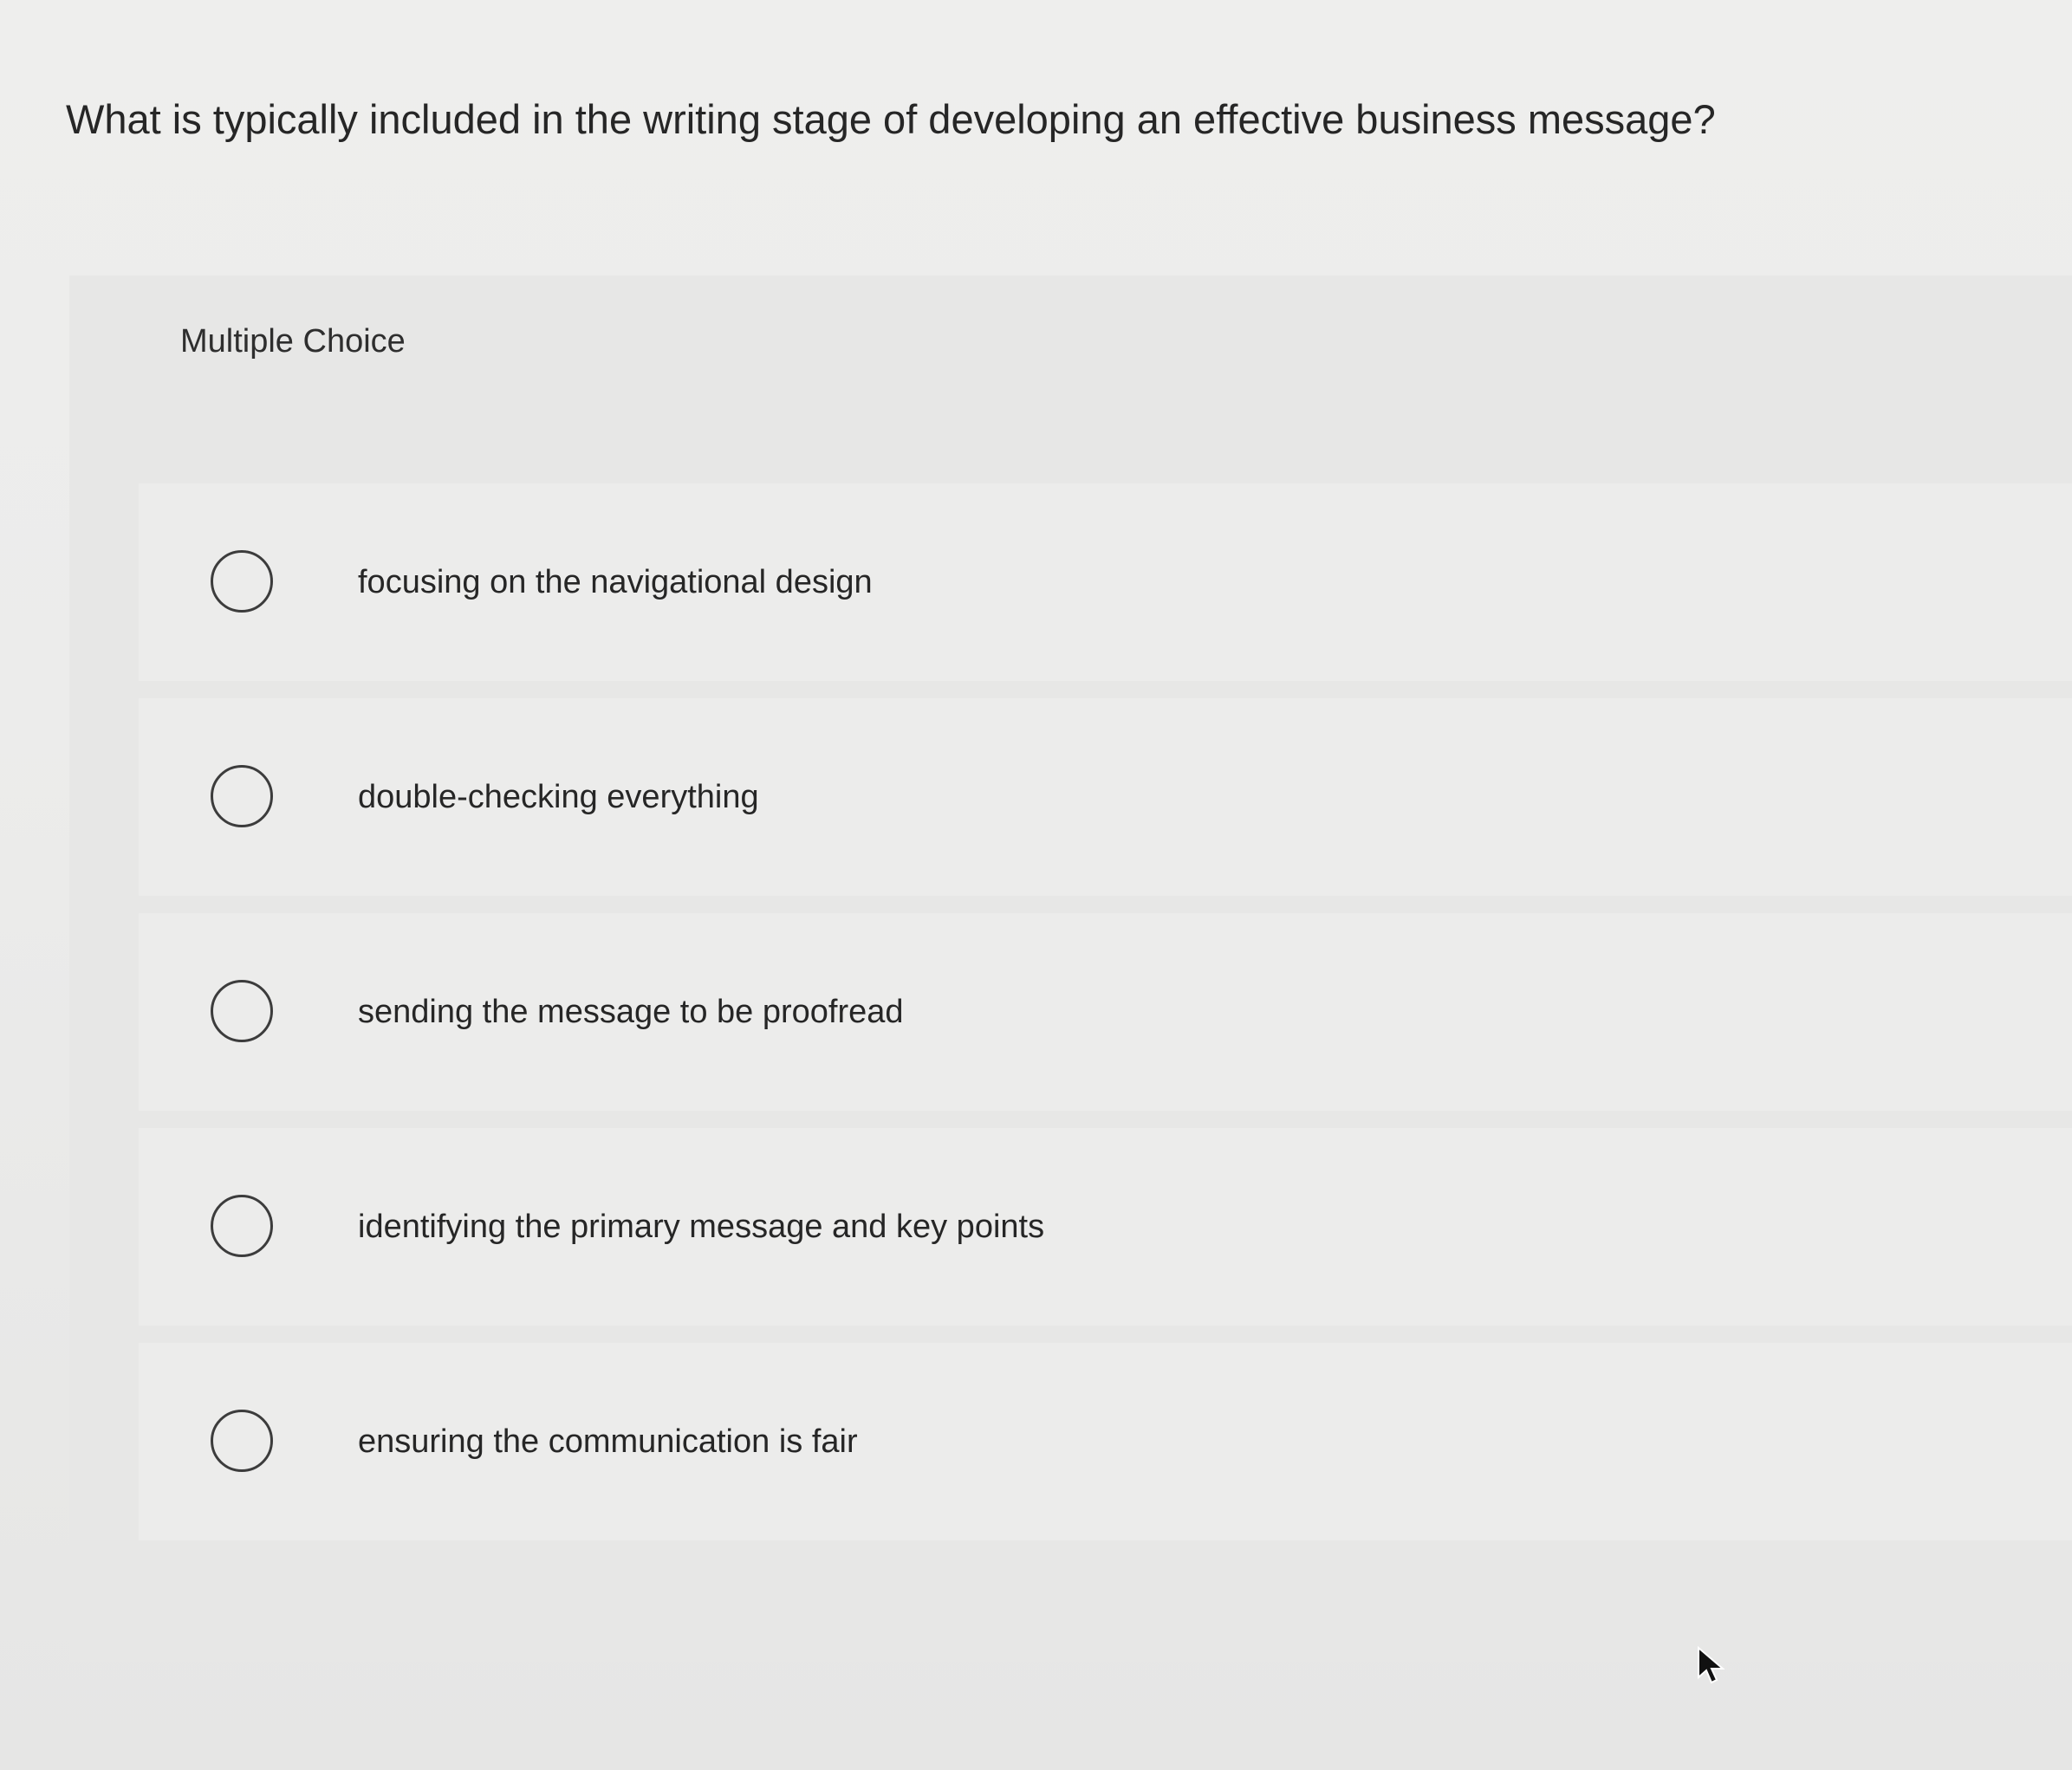 The image size is (2072, 1770). I want to click on answer-option: ensuring the communication is fair, so click(1105, 1441).